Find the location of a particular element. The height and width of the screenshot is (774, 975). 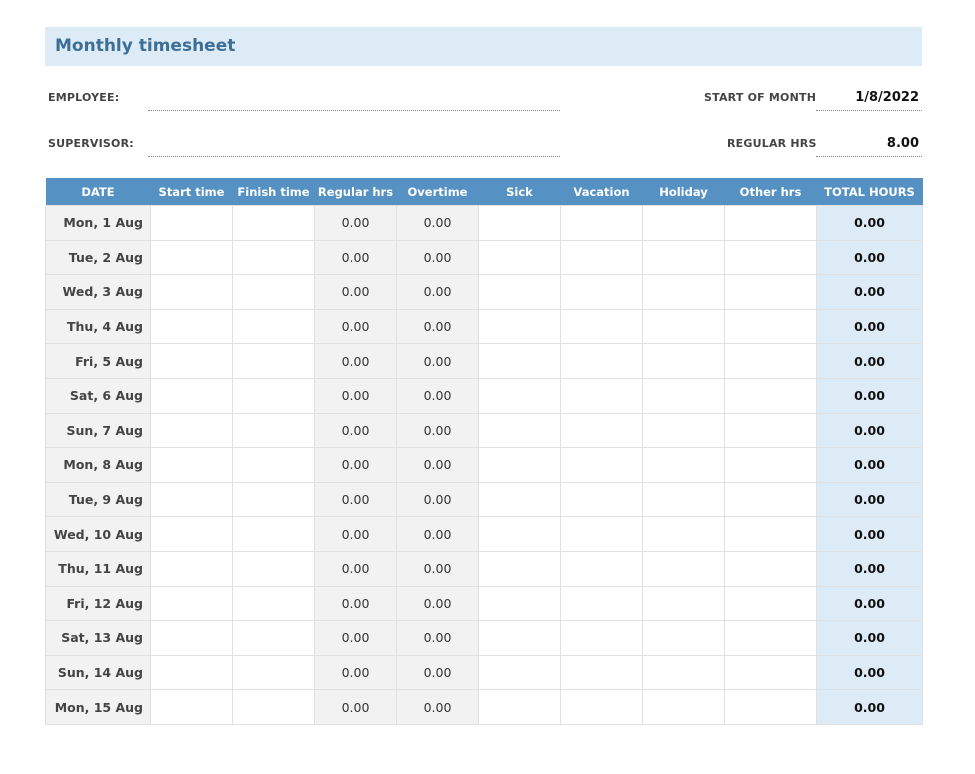

supervisor-field is located at coordinates (354, 156).